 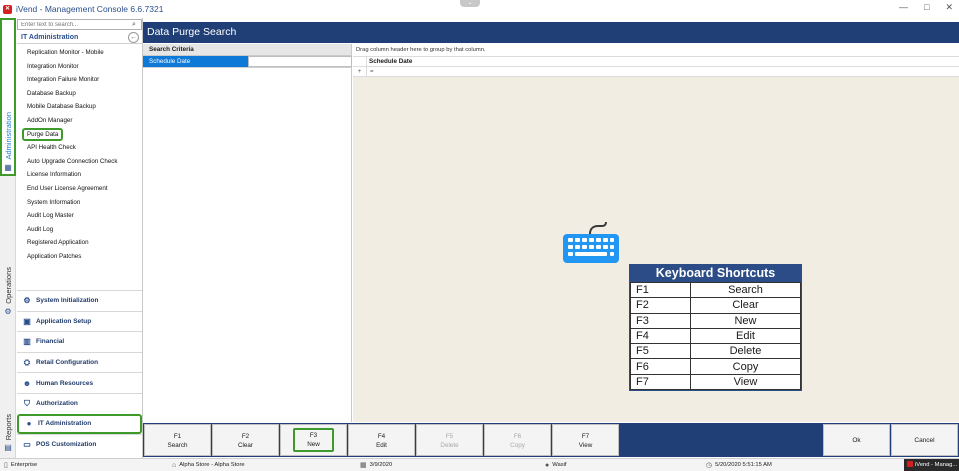 What do you see at coordinates (81, 175) in the screenshot?
I see `sidebar-item-license-information: License Information` at bounding box center [81, 175].